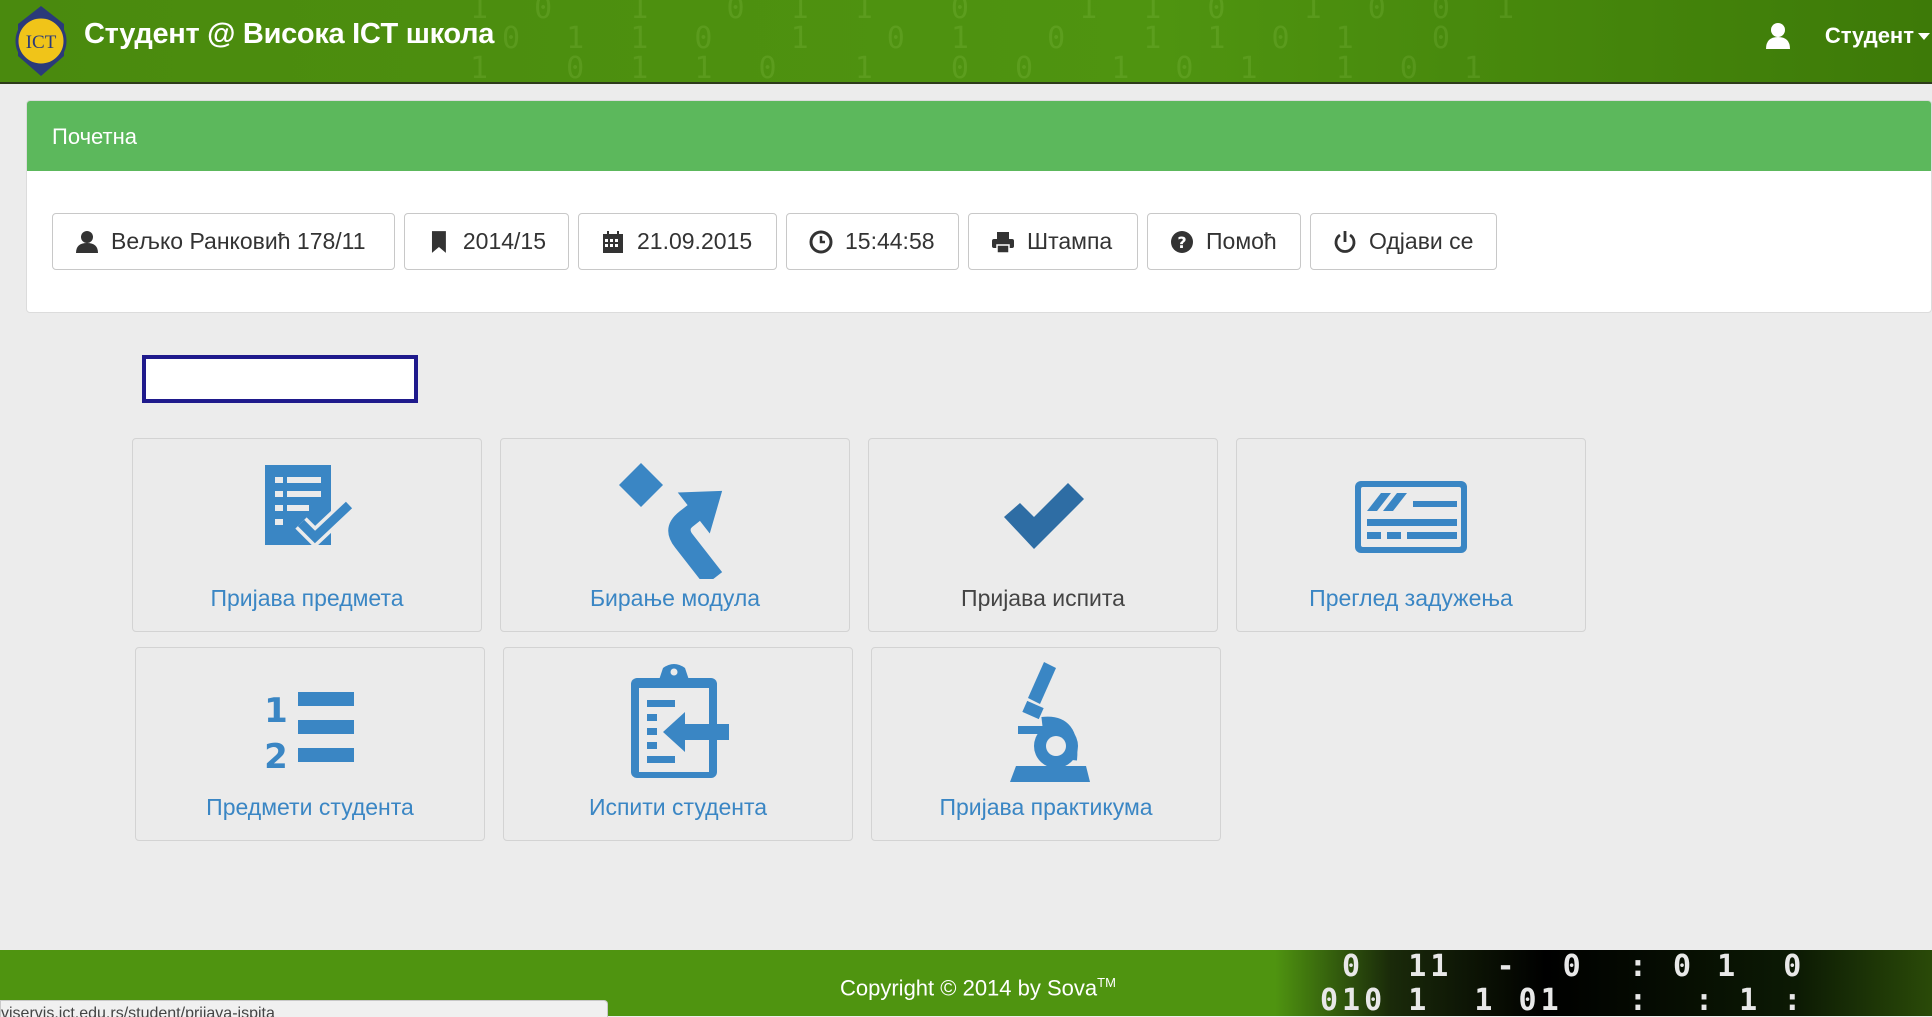  I want to click on calendar-icon, so click(613, 241).